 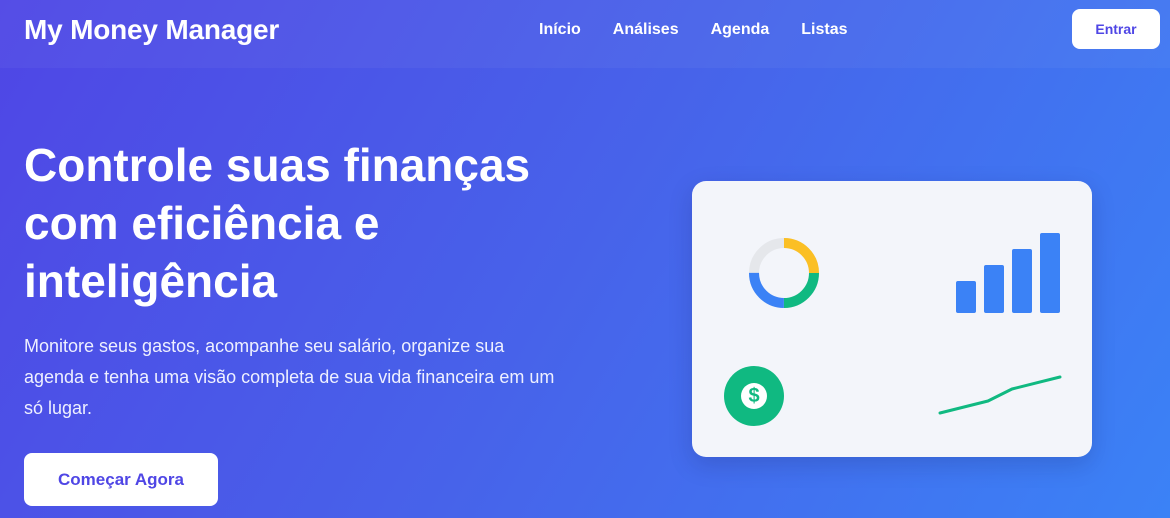 What do you see at coordinates (646, 30) in the screenshot?
I see `nav-link-analises: Análises` at bounding box center [646, 30].